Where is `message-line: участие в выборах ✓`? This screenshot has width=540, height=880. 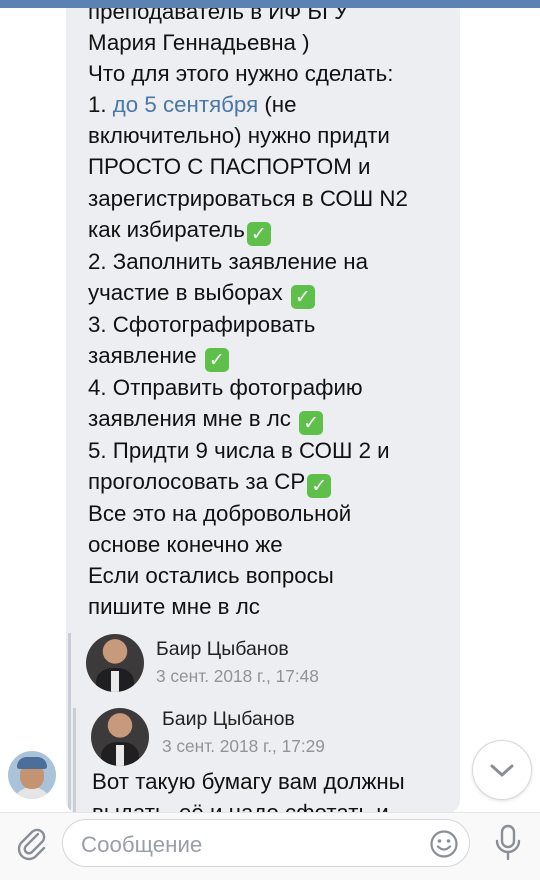 message-line: участие в выборах ✓ is located at coordinates (270, 293).